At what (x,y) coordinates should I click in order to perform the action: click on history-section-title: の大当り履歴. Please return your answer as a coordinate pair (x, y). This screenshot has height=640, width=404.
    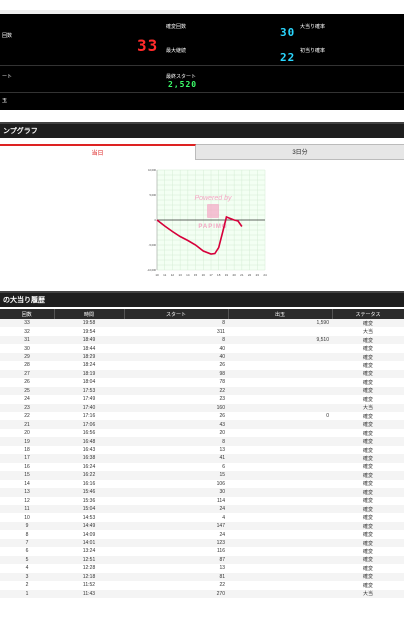
    Looking at the image, I should click on (202, 299).